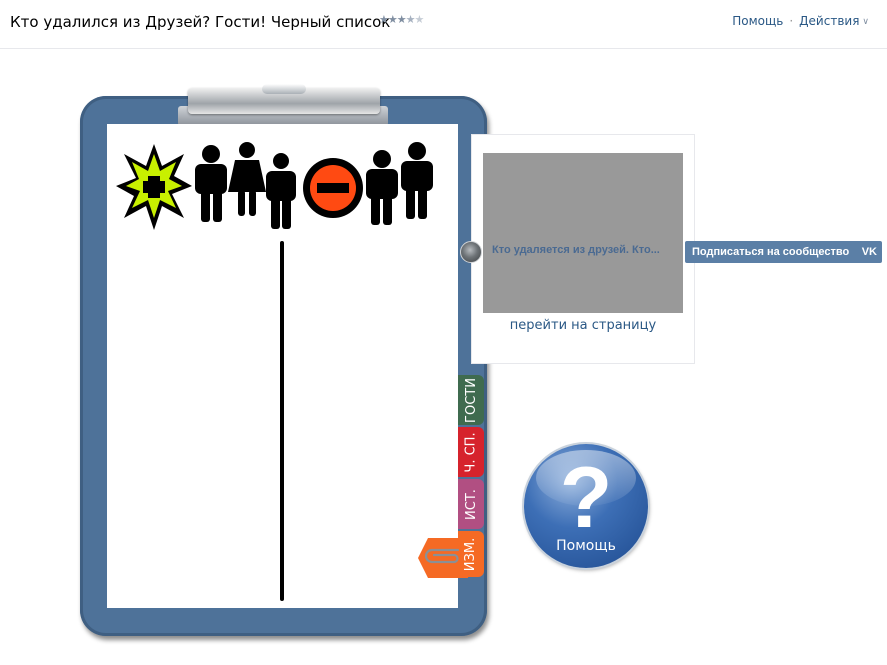 The height and width of the screenshot is (665, 887). I want to click on rating-stars-filled: ★★★, so click(393, 19).